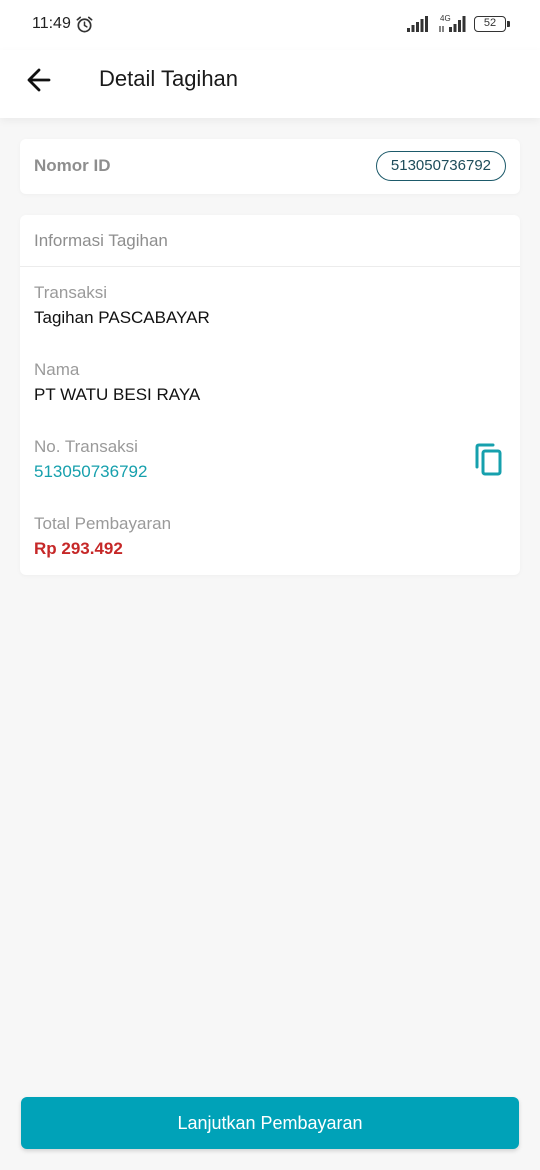  Describe the element at coordinates (270, 84) in the screenshot. I see `app-bar: Detail Tagihan` at that location.